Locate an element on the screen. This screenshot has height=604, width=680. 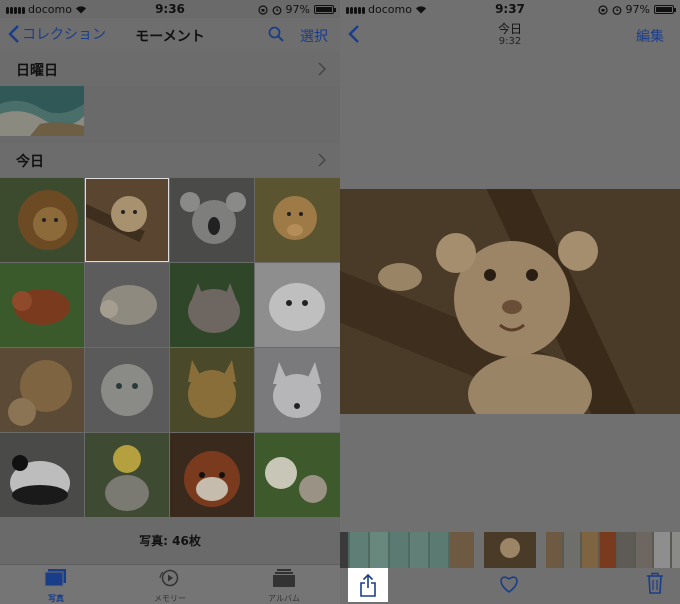
tab-label: アルバム is located at coordinates (284, 598).